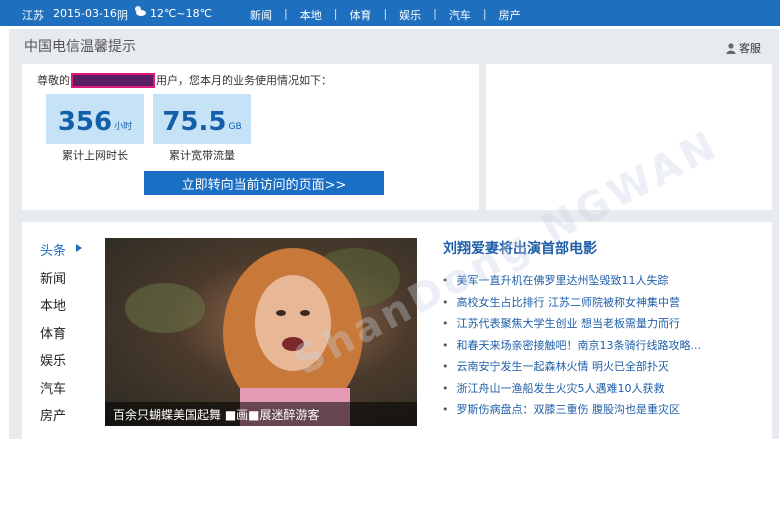 The image size is (780, 527). Describe the element at coordinates (202, 155) in the screenshot. I see `bandwidth-label: 累计宽带流量` at that location.